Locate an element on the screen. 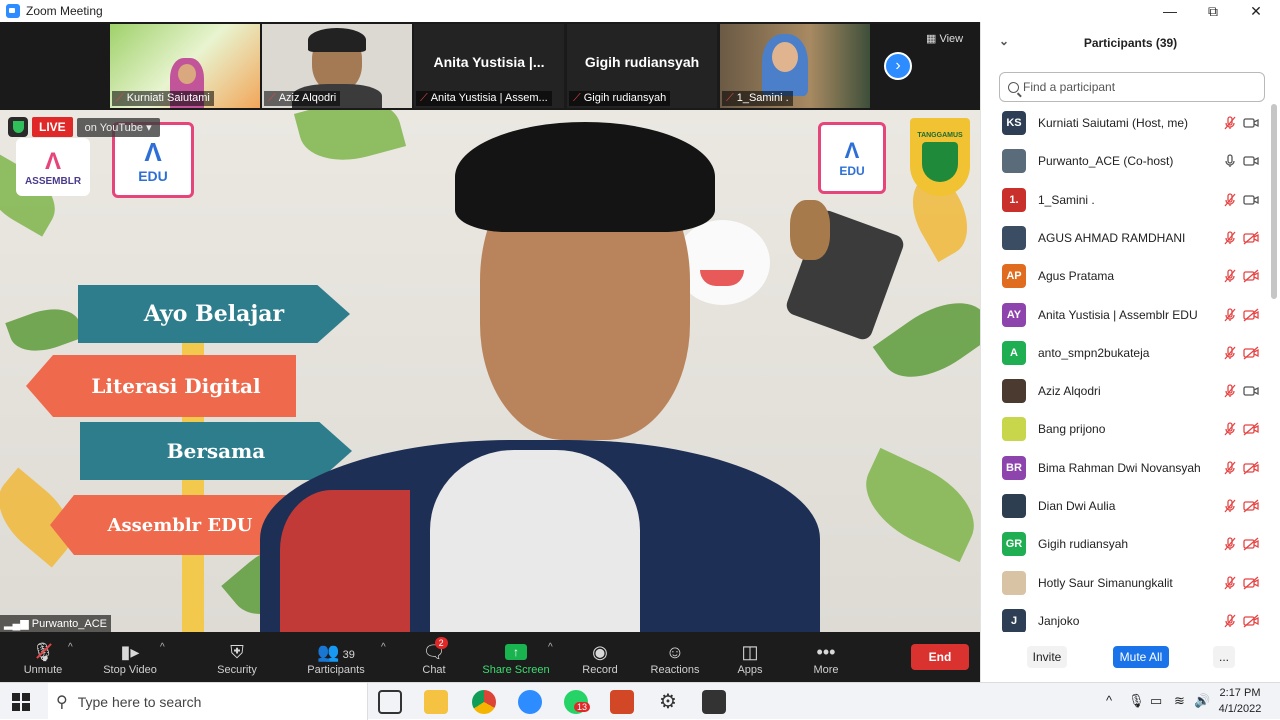 The height and width of the screenshot is (720, 1280). show-hidden-icons-icon: ^ is located at coordinates (1109, 700).